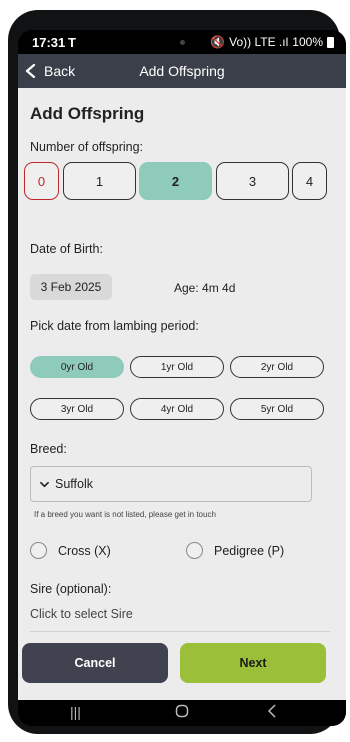 This screenshot has height=742, width=350. What do you see at coordinates (114, 326) in the screenshot?
I see `lambing-period-label: Pick date from lambing period:` at bounding box center [114, 326].